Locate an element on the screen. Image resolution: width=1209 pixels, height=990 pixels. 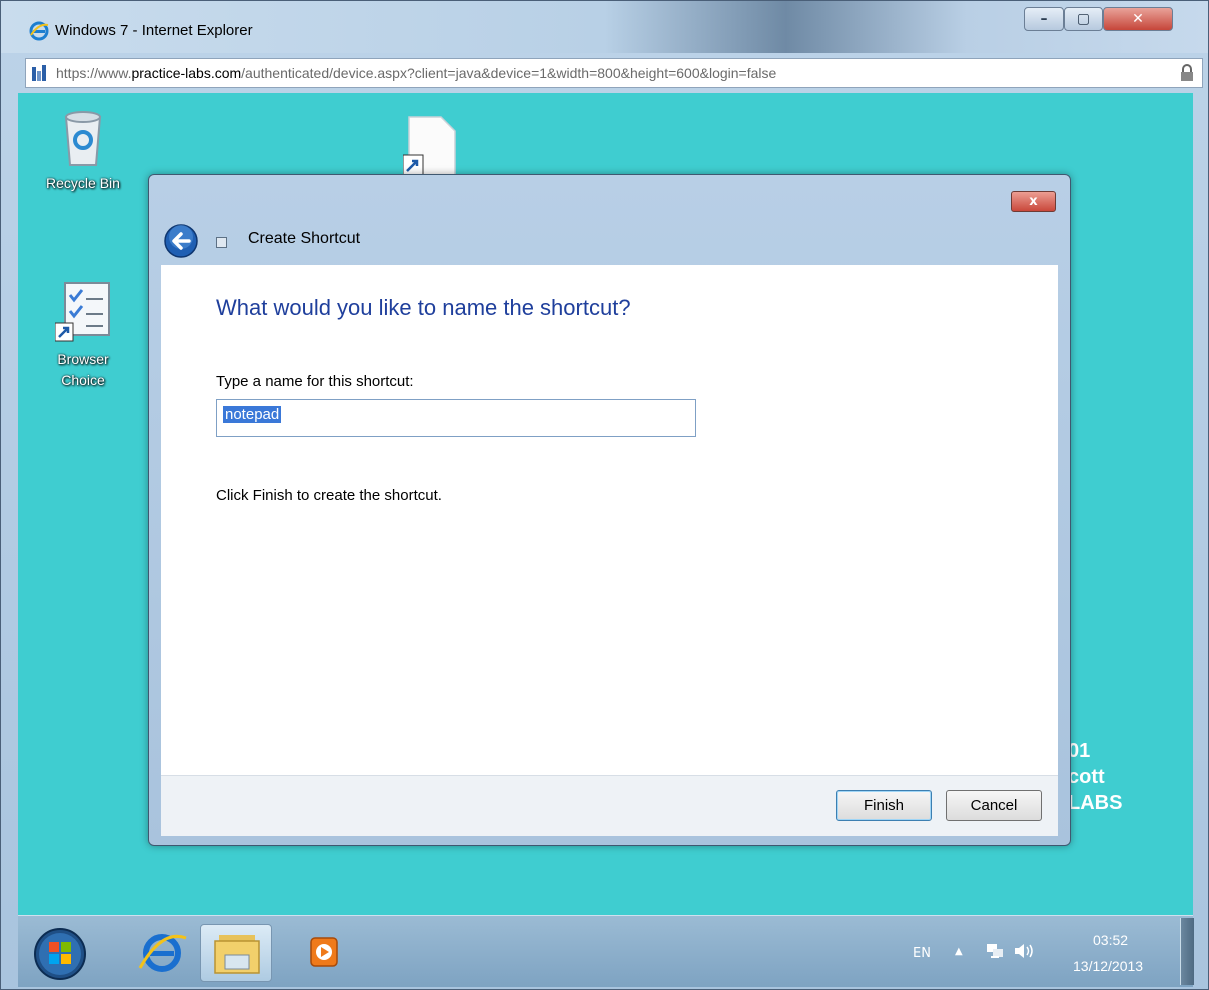
back-arrow-icon is located at coordinates (181, 241).